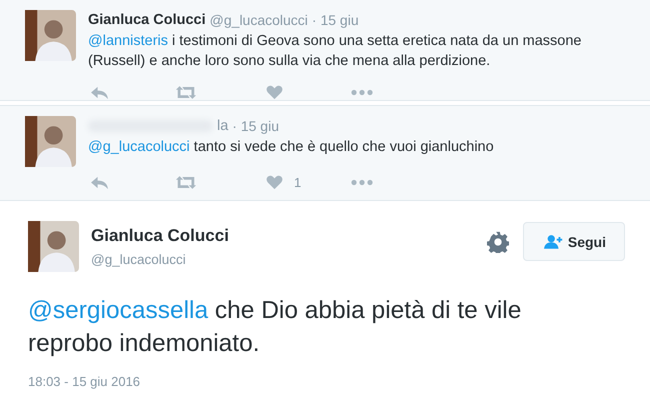  What do you see at coordinates (118, 310) in the screenshot?
I see `mention-link: @sergiocassella` at bounding box center [118, 310].